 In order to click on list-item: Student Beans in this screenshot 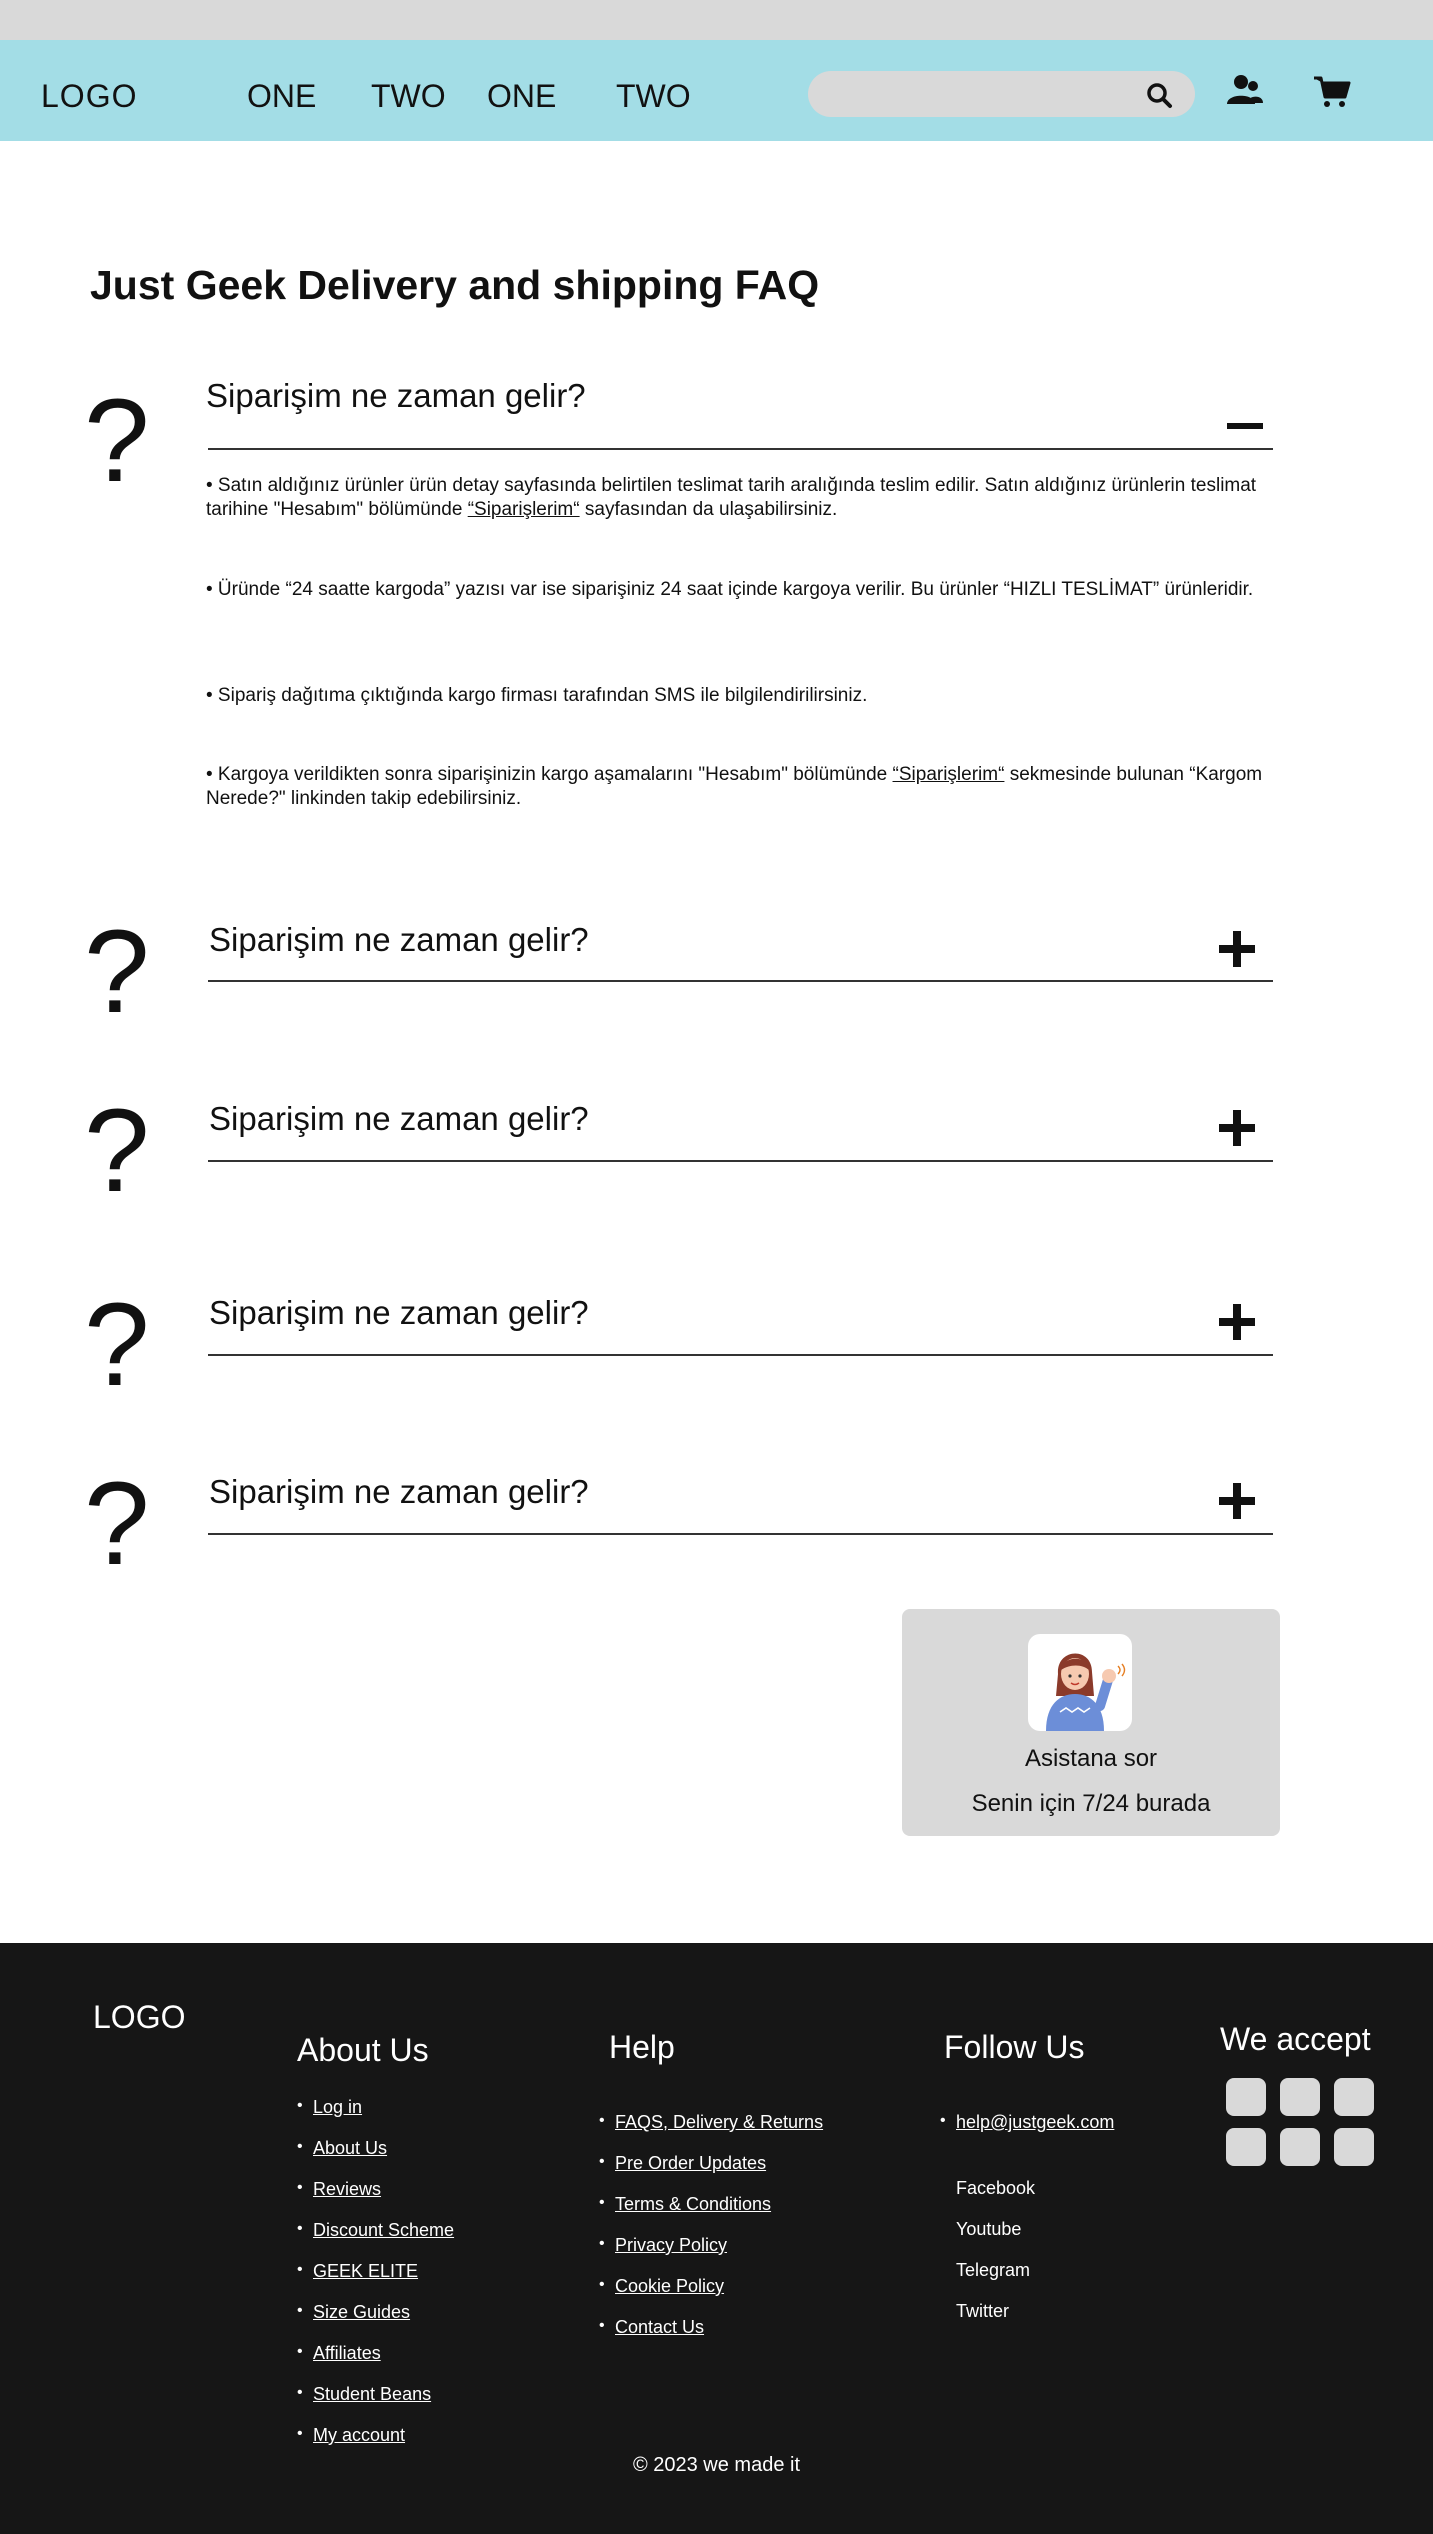, I will do `click(375, 2404)`.